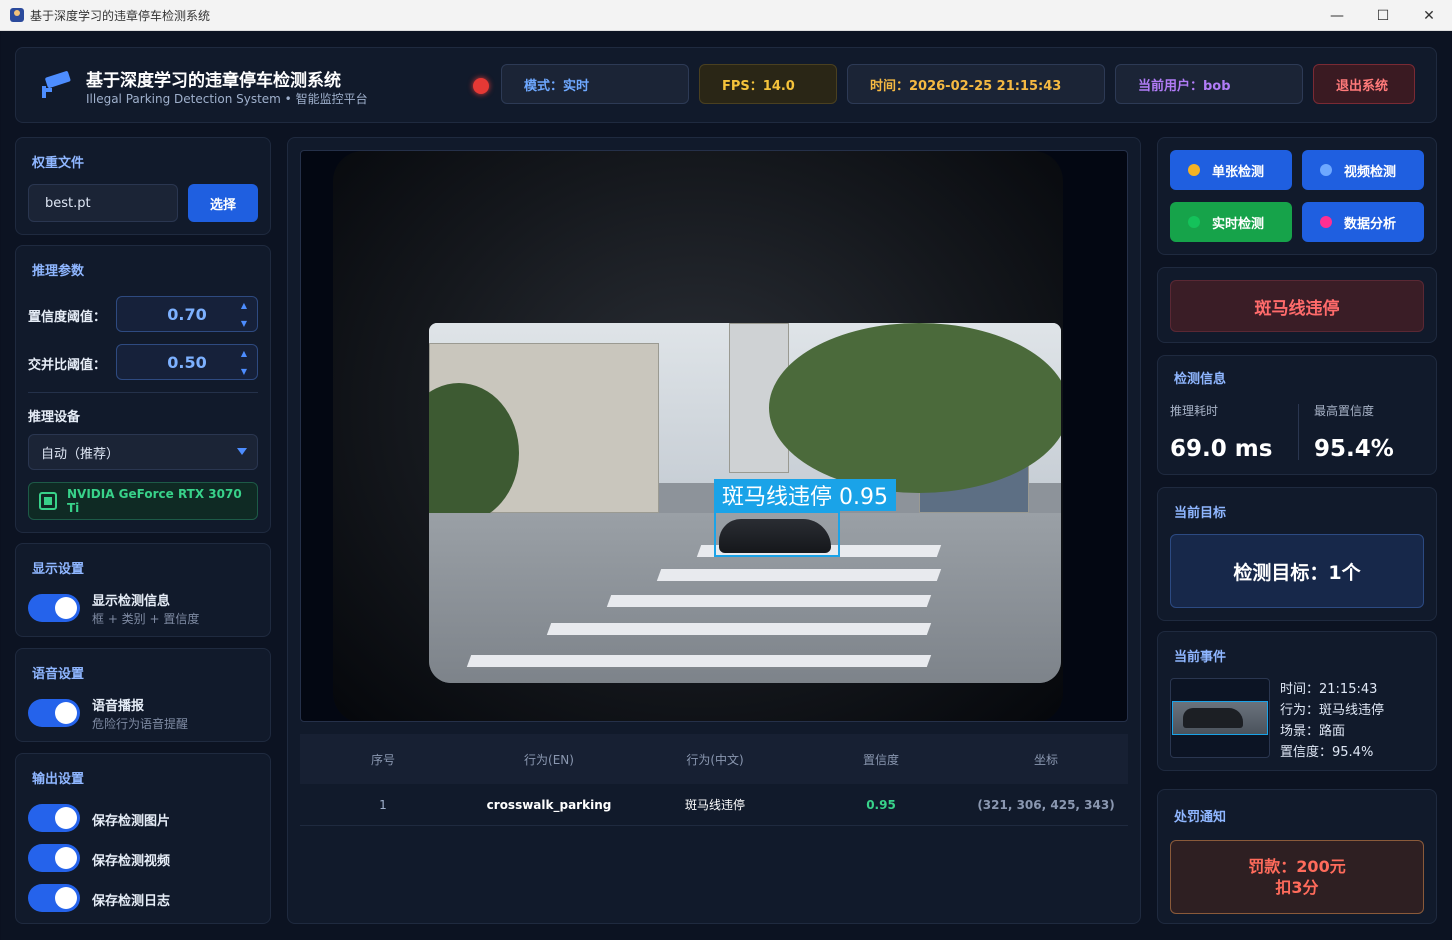 The image size is (1452, 940). What do you see at coordinates (1354, 449) in the screenshot?
I see `max-conf-value: 95.4%` at bounding box center [1354, 449].